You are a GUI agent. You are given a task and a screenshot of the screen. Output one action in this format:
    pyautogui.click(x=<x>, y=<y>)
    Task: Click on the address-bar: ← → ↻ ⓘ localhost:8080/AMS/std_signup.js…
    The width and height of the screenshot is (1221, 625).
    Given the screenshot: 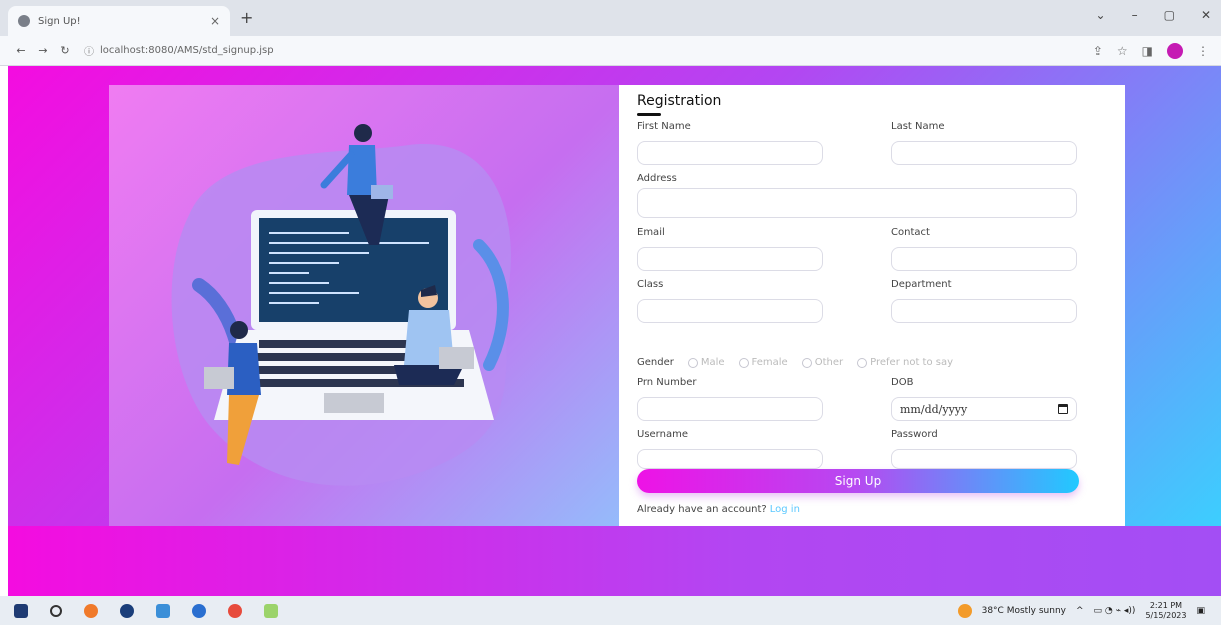 What is the action you would take?
    pyautogui.click(x=610, y=51)
    